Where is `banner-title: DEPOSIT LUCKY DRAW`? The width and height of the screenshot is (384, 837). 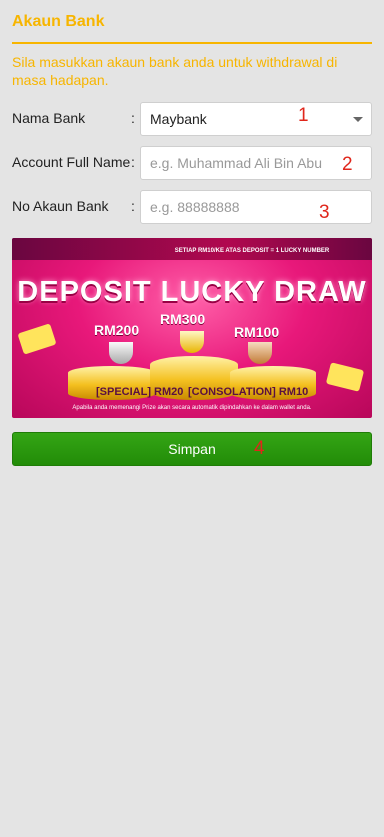
banner-title: DEPOSIT LUCKY DRAW is located at coordinates (192, 292).